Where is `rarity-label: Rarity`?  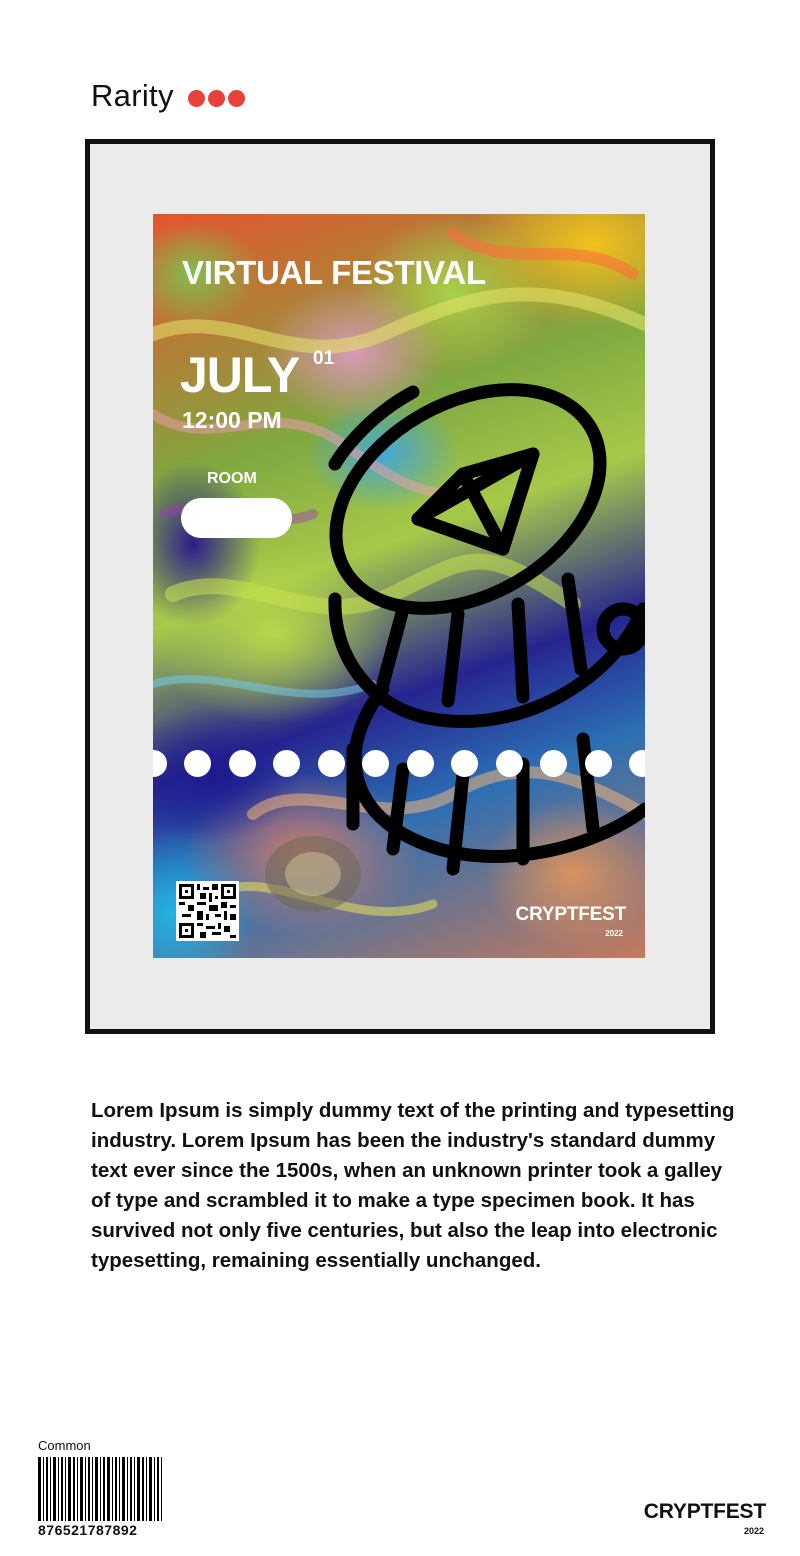 rarity-label: Rarity is located at coordinates (132, 95).